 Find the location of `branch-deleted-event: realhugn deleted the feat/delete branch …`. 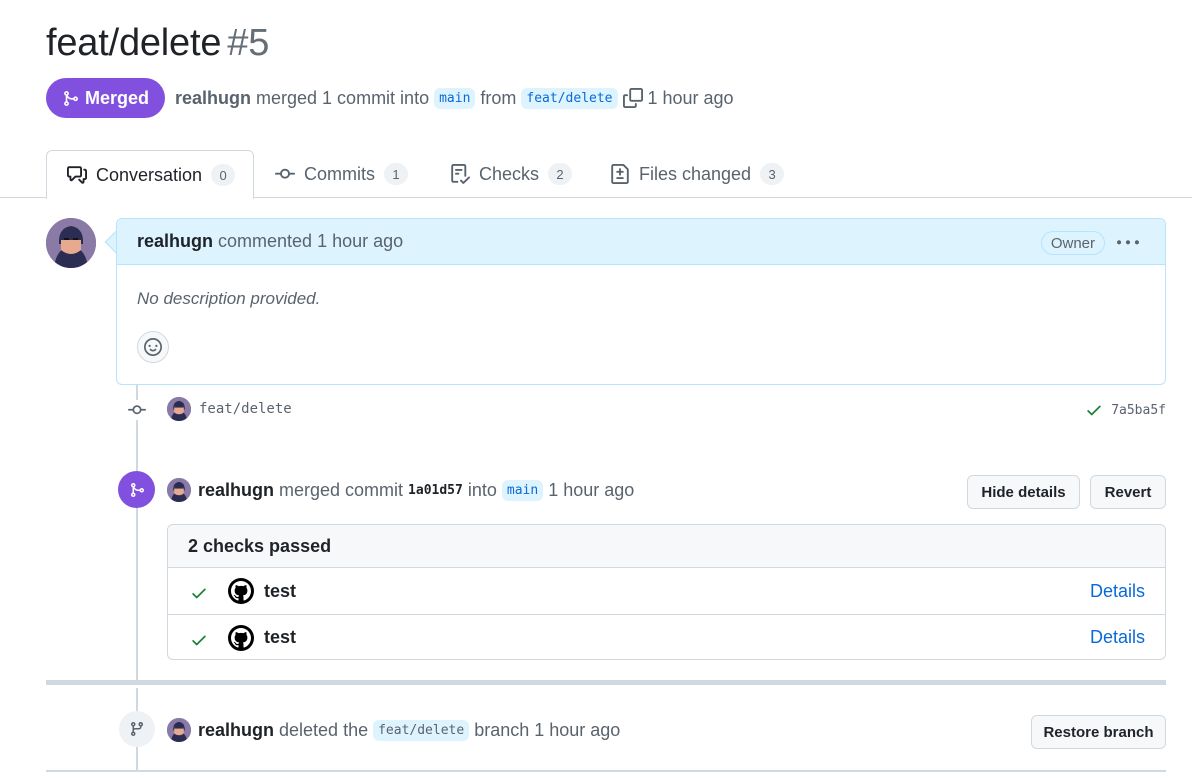

branch-deleted-event: realhugn deleted the feat/delete branch … is located at coordinates (393, 730).